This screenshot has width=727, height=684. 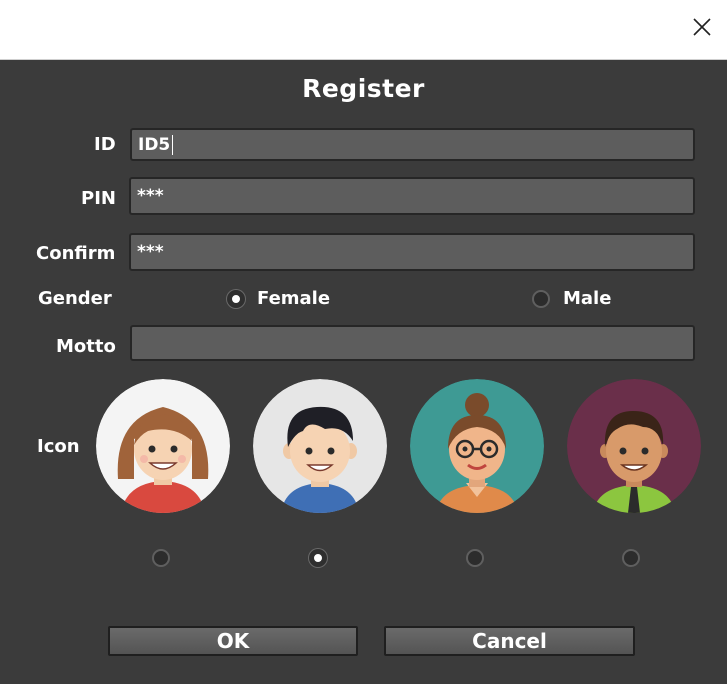 What do you see at coordinates (58, 446) in the screenshot?
I see `icon-label: Icon` at bounding box center [58, 446].